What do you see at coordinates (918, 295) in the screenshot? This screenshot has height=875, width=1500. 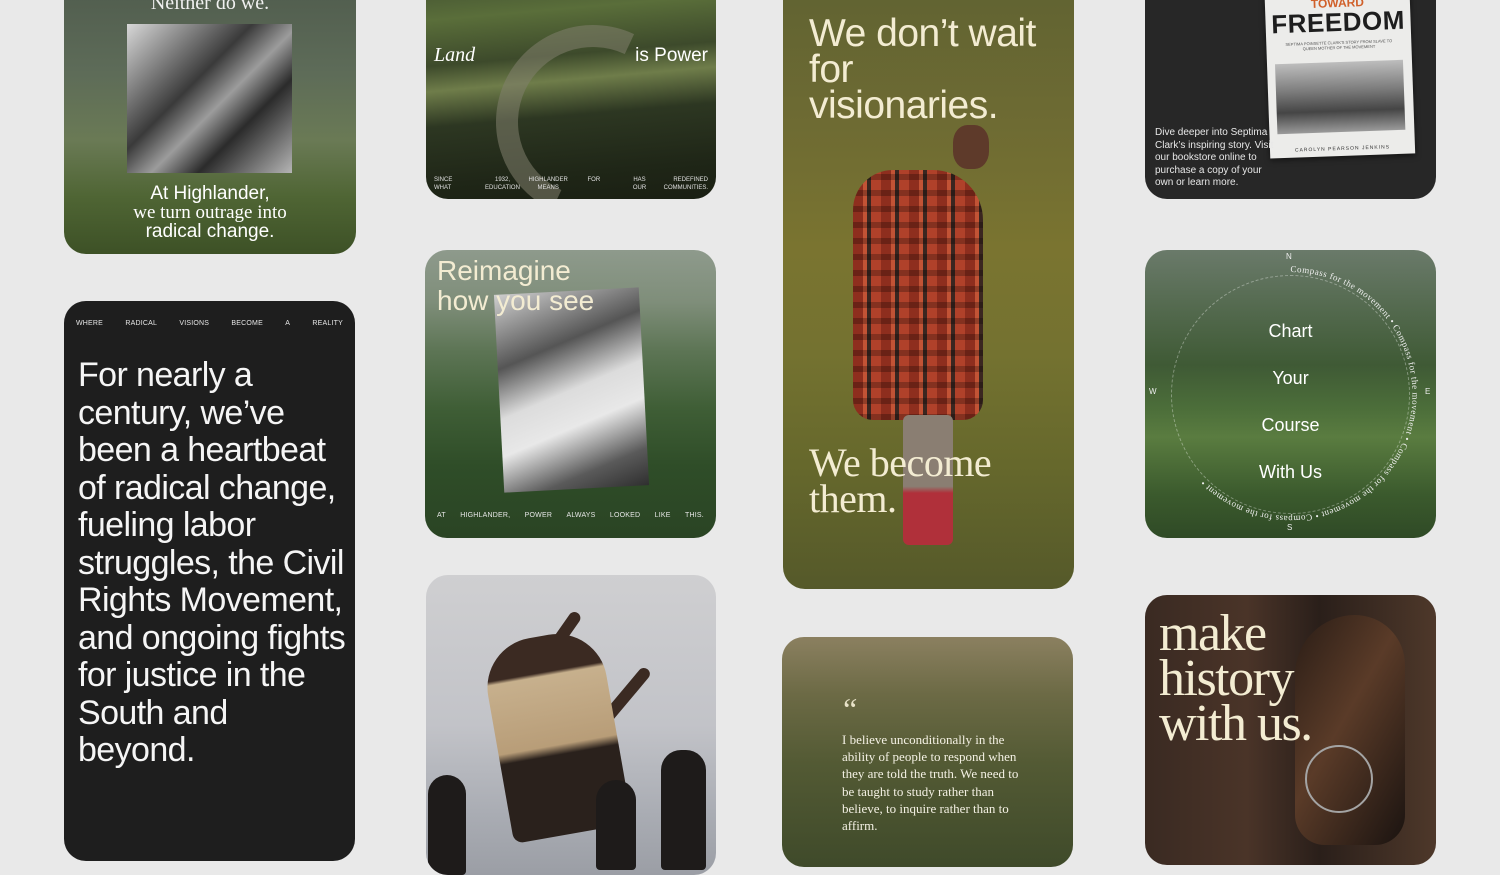 I see `plaid-coat-figure` at bounding box center [918, 295].